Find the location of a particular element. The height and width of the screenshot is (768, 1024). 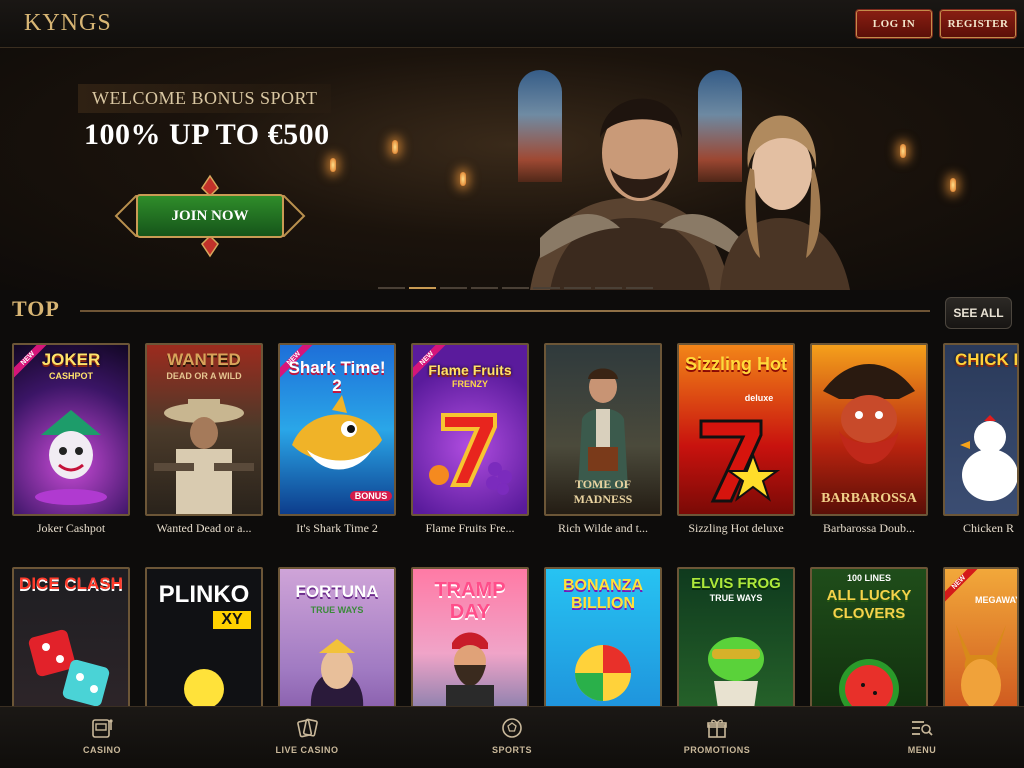

game-tile: Sizzling Hot deluxe Sizzling Hot deluxe is located at coordinates (736, 439).